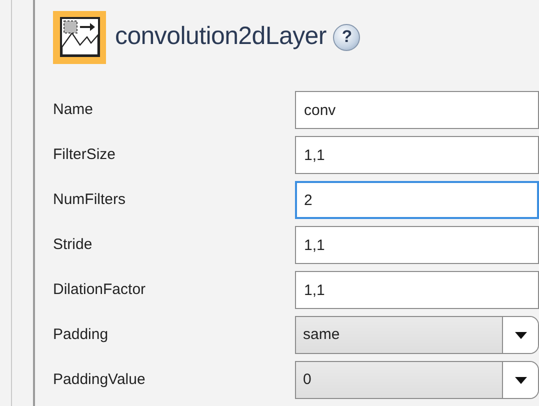  I want to click on property-dropdown: same, so click(417, 335).